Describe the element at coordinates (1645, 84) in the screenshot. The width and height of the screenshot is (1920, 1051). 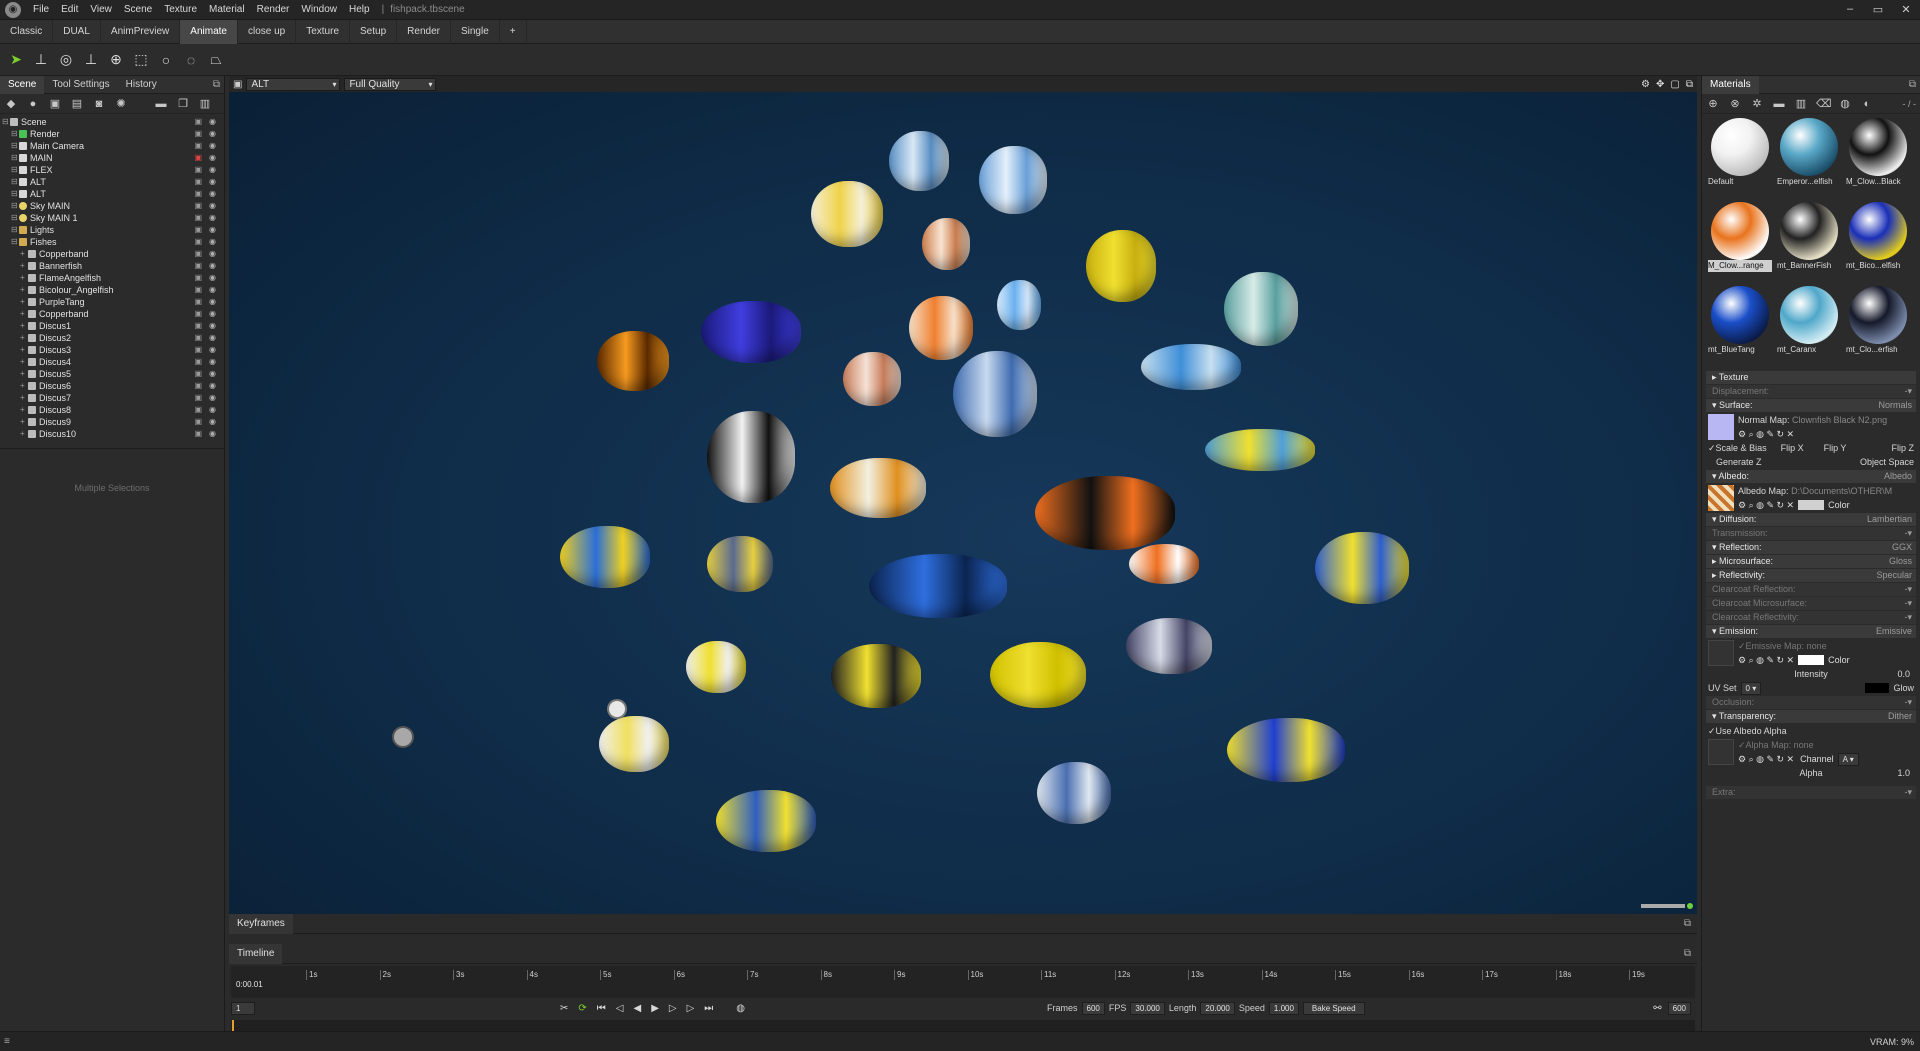
I see `viewport-settings-icon: ⚙` at that location.